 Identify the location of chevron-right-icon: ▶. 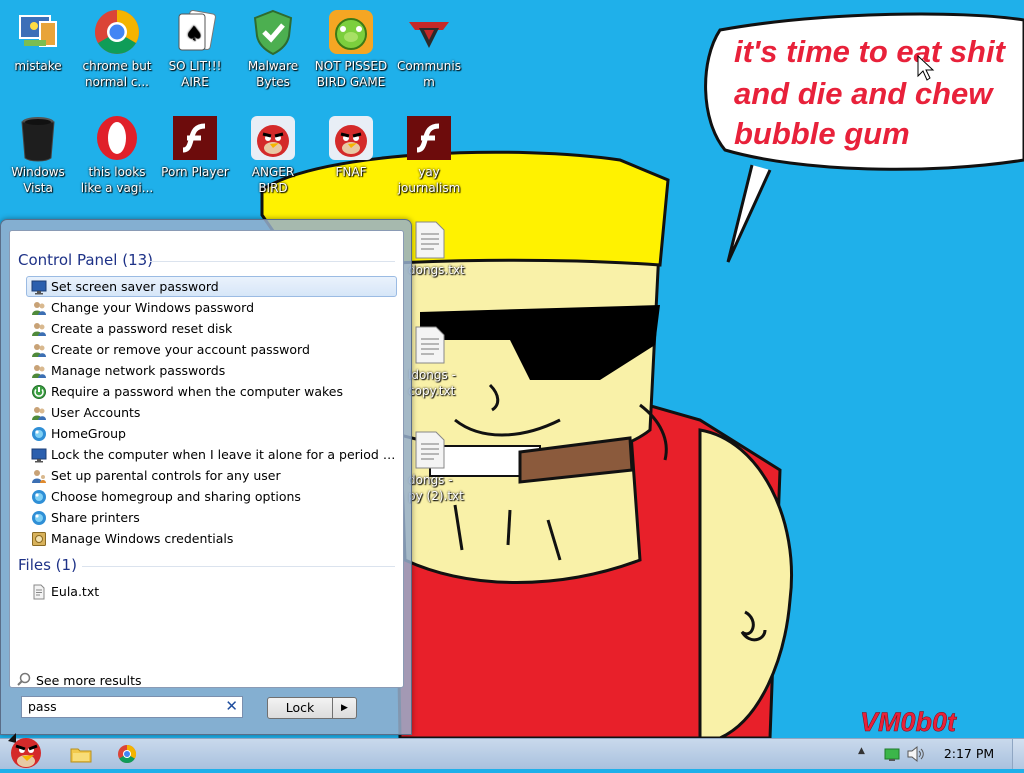
(344, 708).